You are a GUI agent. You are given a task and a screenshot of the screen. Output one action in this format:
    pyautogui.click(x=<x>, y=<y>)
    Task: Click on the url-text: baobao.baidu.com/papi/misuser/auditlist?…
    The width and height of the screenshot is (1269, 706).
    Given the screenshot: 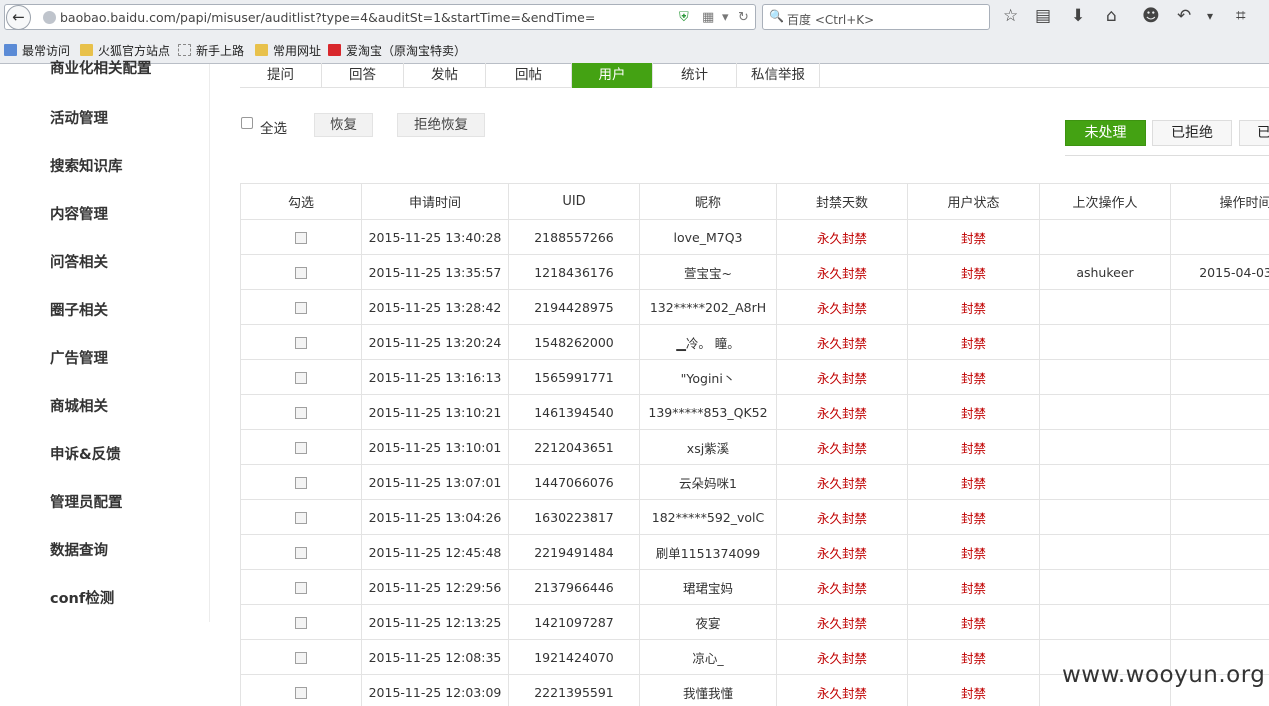 What is the action you would take?
    pyautogui.click(x=327, y=17)
    